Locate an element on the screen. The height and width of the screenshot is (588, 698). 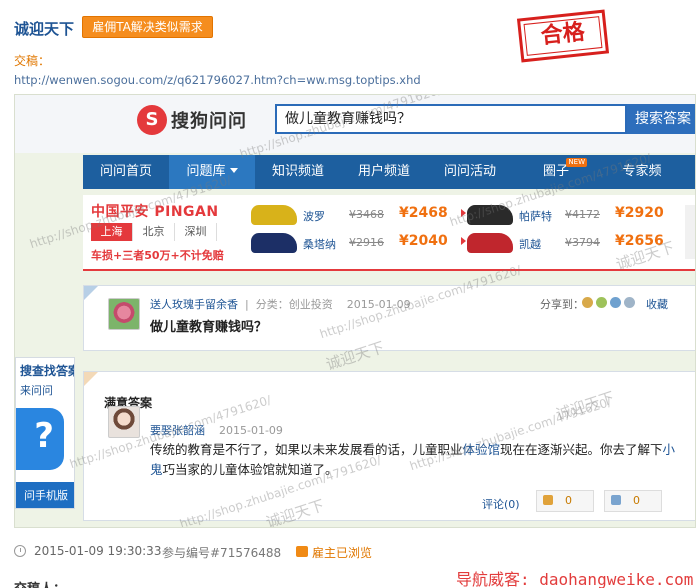
nav-activities: 问问活动 is located at coordinates (469, 171).